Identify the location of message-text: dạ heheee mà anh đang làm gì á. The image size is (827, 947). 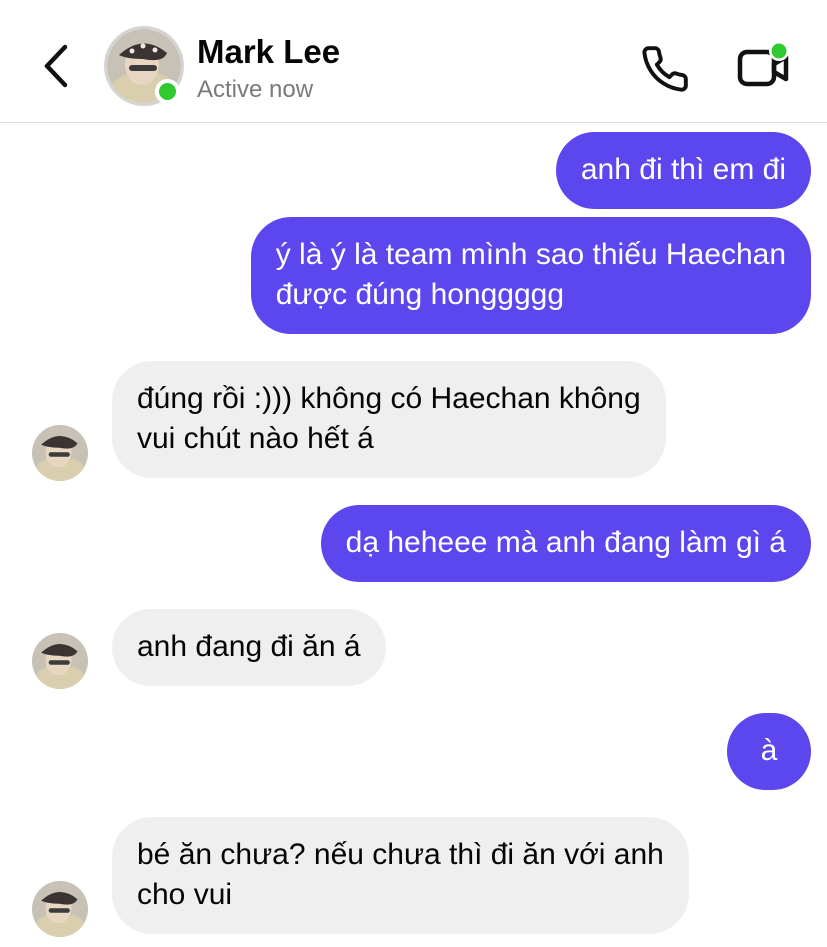
(565, 542).